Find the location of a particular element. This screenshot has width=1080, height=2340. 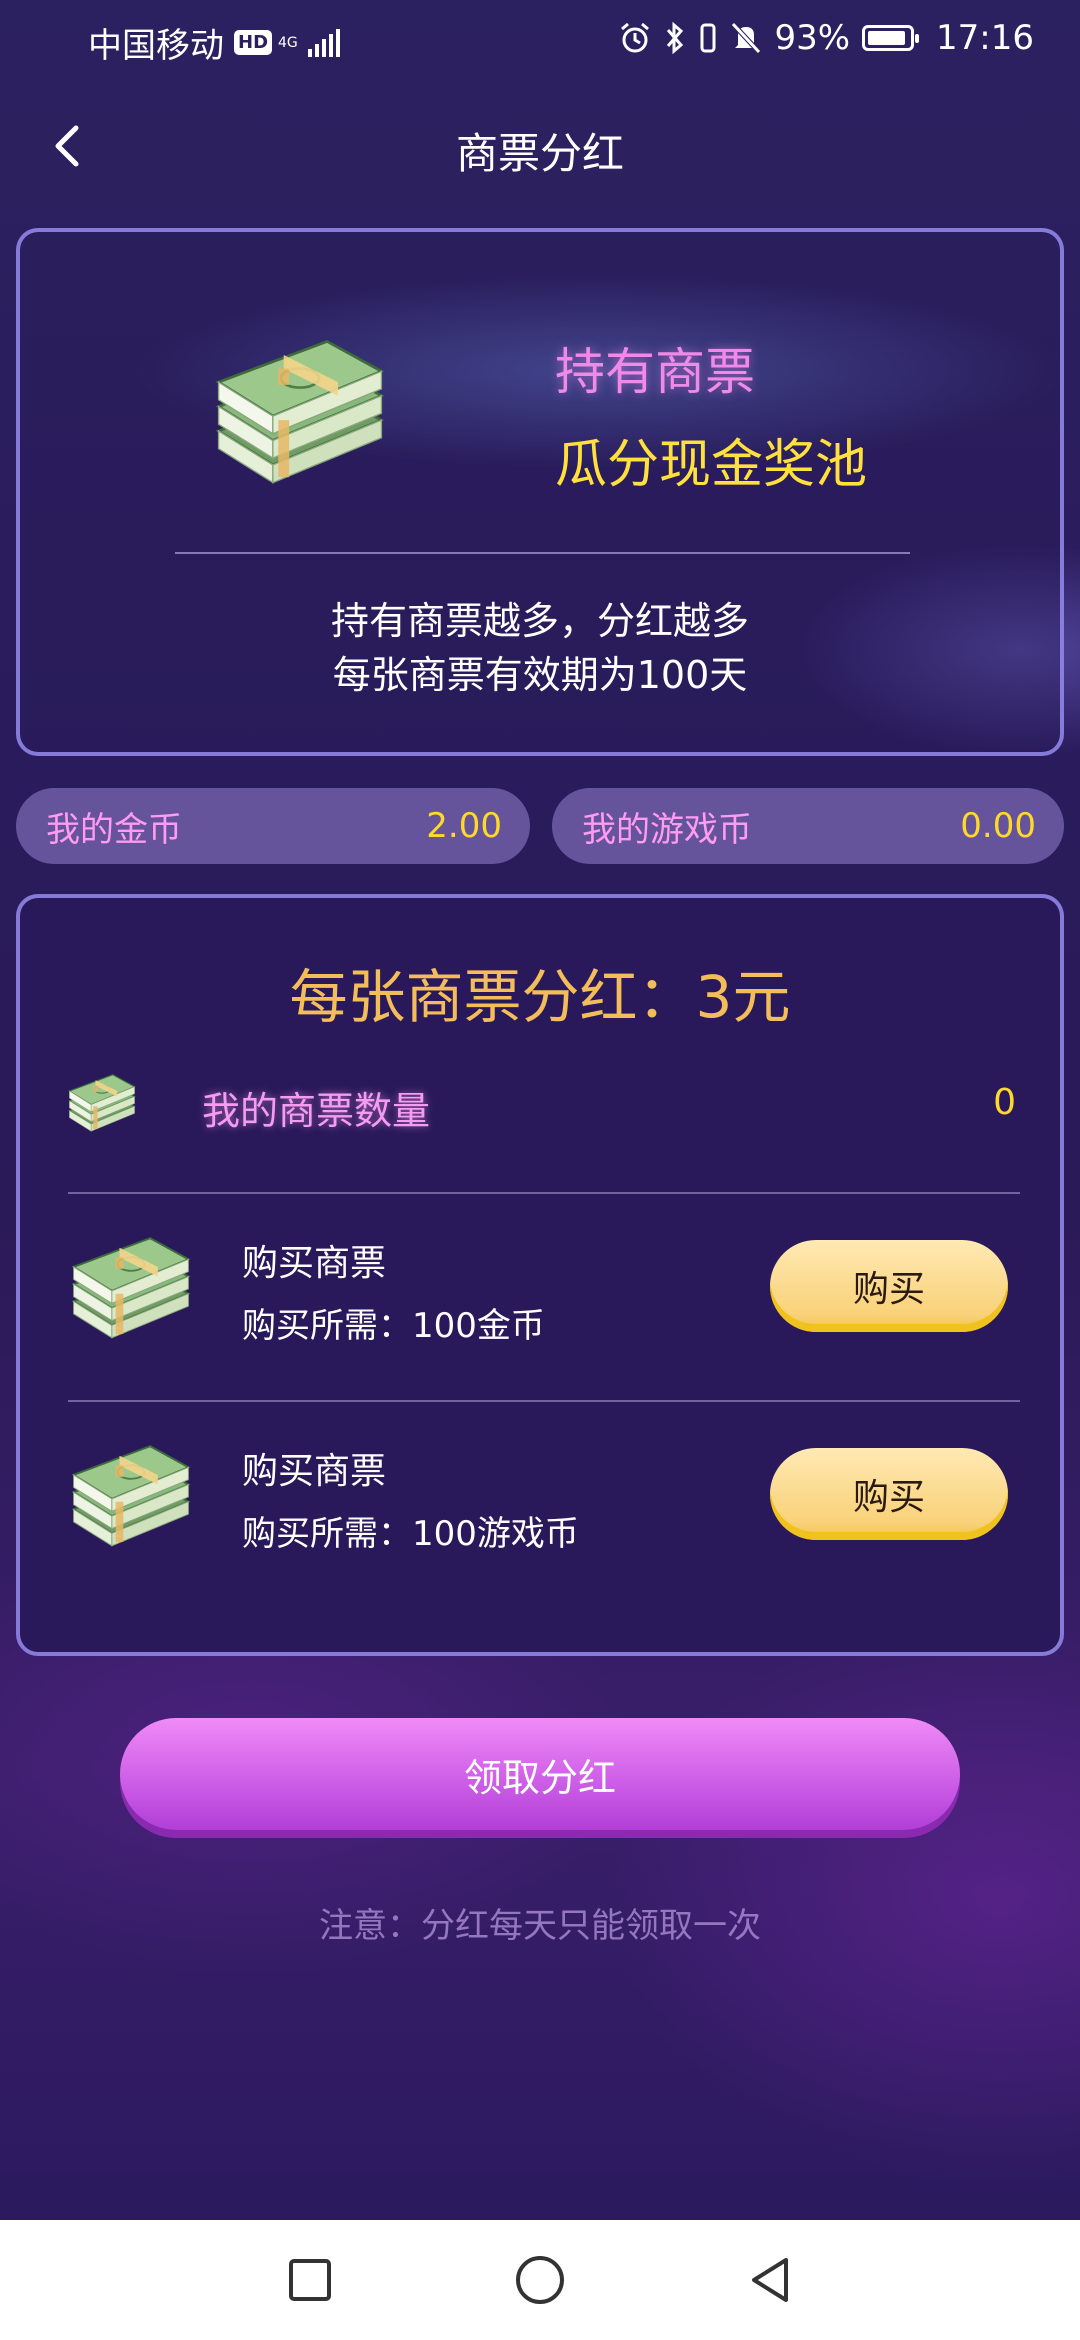

triangle-back-icon is located at coordinates (770, 2280).